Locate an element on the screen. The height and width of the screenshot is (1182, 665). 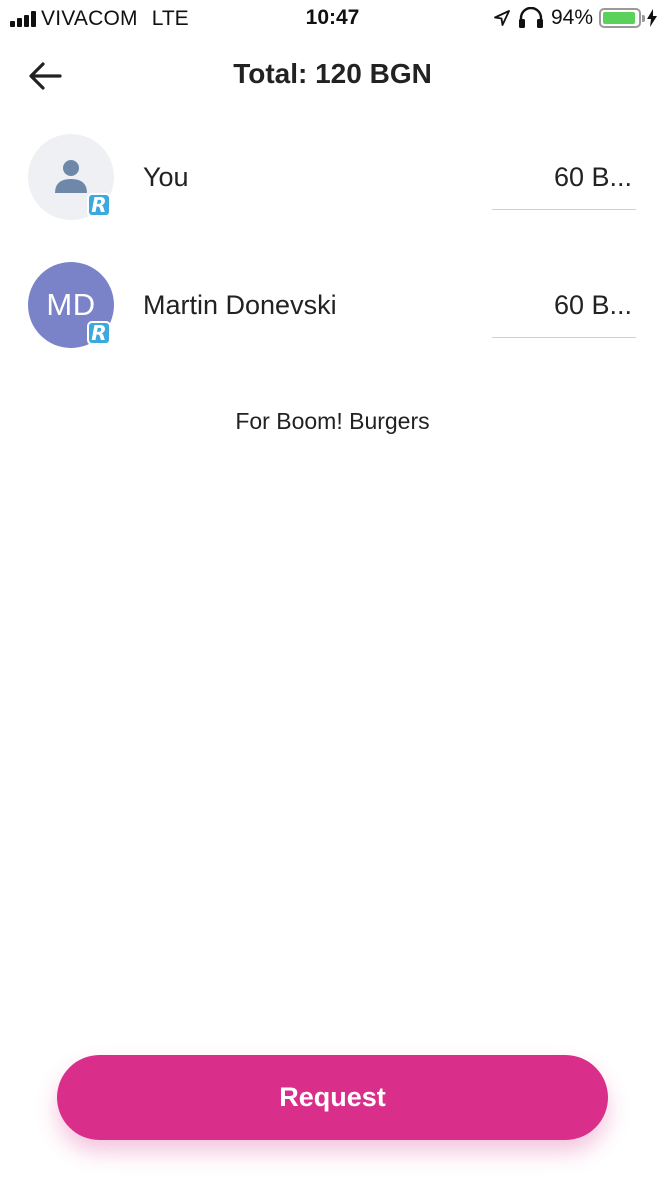
page-title: Total: 120 BGN is located at coordinates (332, 73).